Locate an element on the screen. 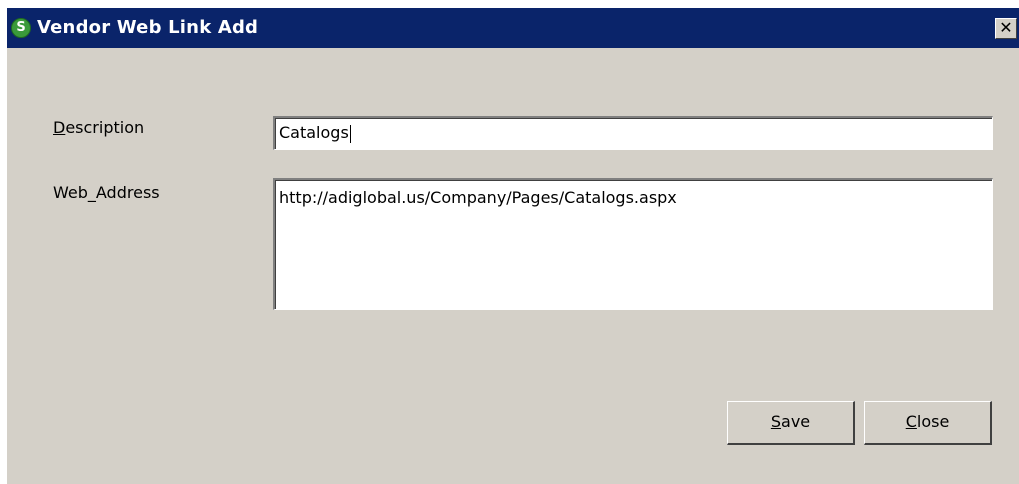 The height and width of the screenshot is (484, 1019). close-button: Close is located at coordinates (928, 423).